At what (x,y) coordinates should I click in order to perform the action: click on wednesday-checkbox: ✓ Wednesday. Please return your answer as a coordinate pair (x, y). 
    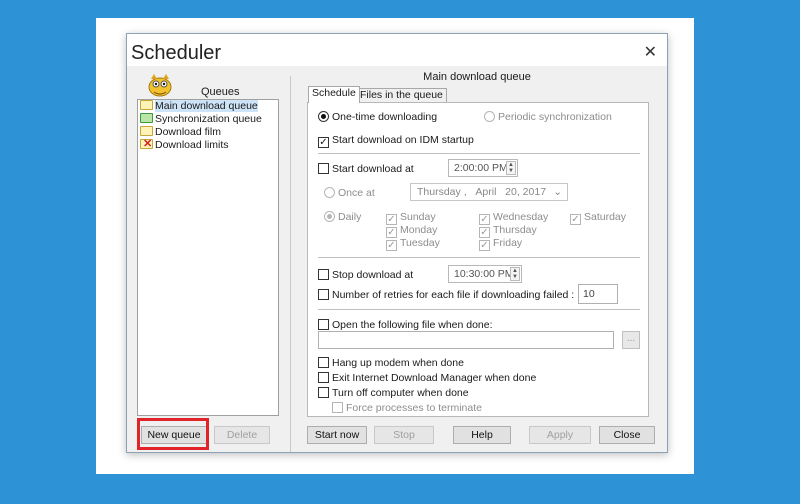
    Looking at the image, I should click on (513, 218).